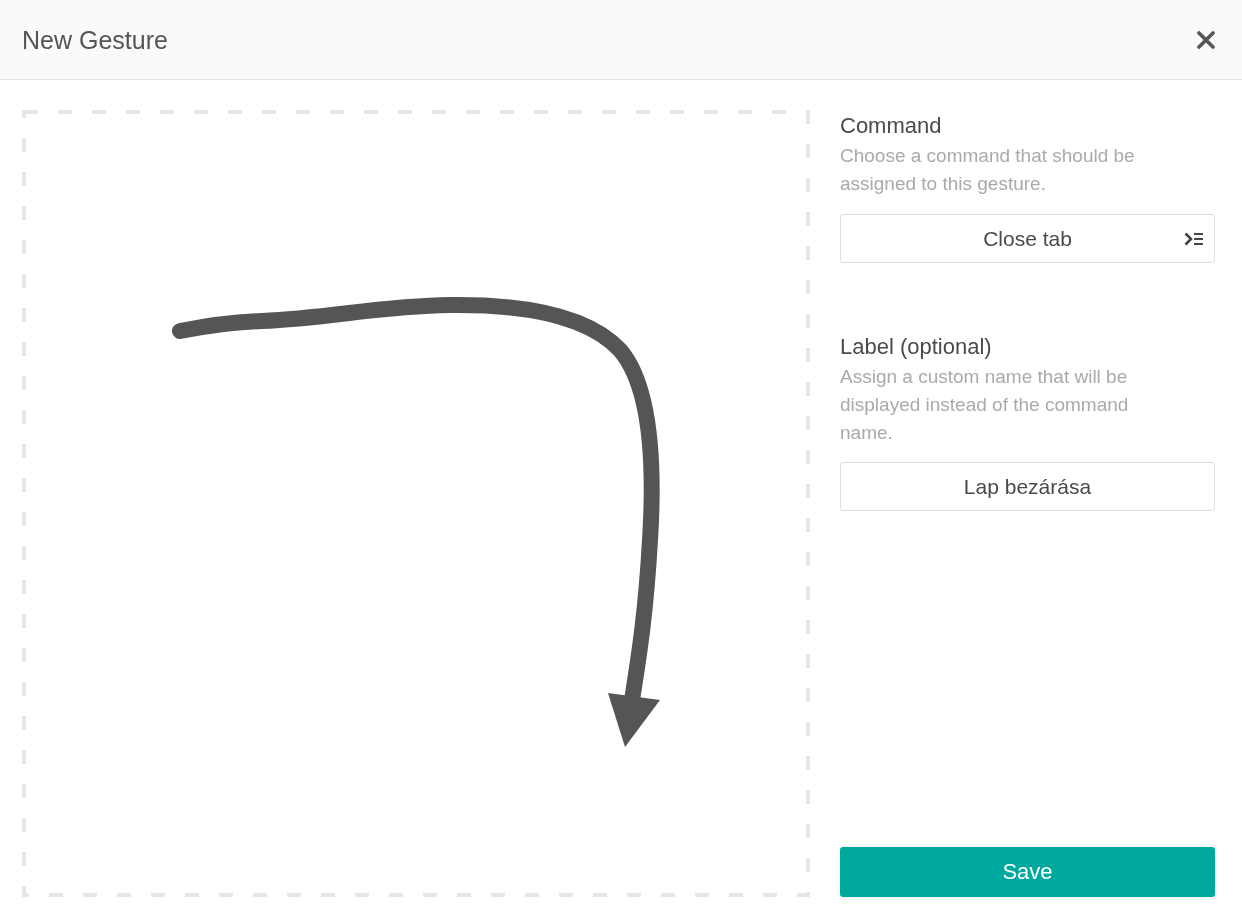 This screenshot has width=1242, height=919. What do you see at coordinates (916, 347) in the screenshot?
I see `label-heading: Label (optional)` at bounding box center [916, 347].